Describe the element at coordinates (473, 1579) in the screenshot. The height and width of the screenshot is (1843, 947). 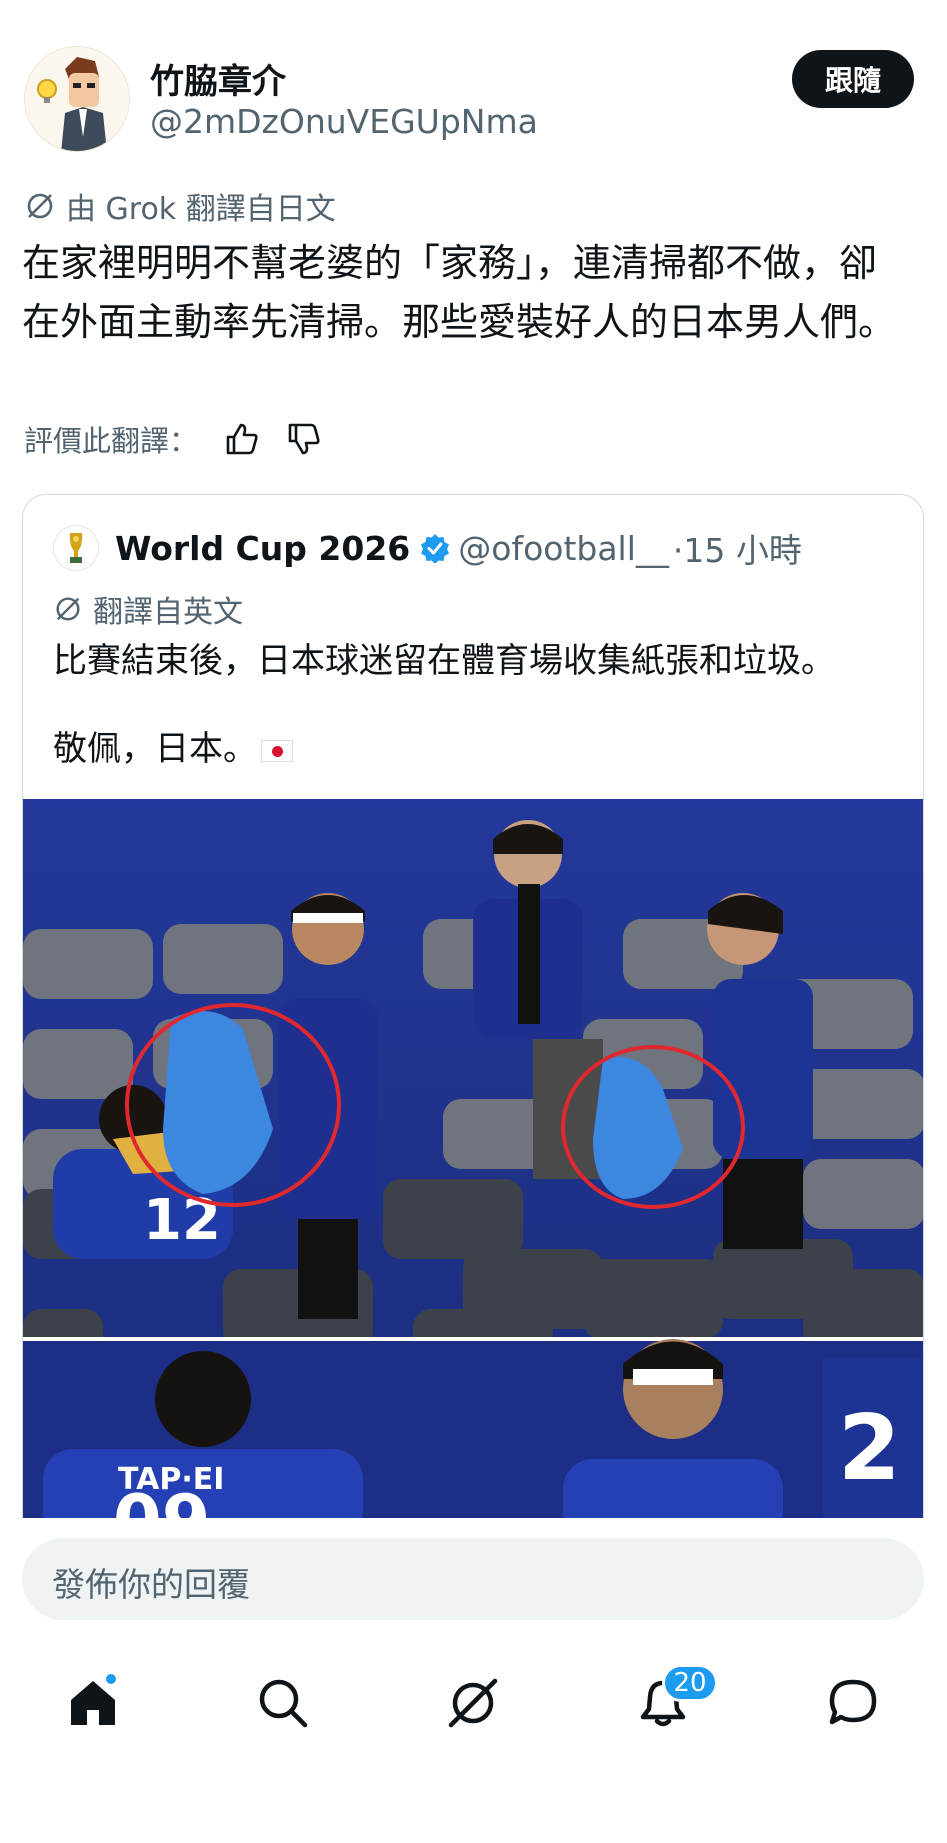
I see `reply-input: 發佈你的回覆` at that location.